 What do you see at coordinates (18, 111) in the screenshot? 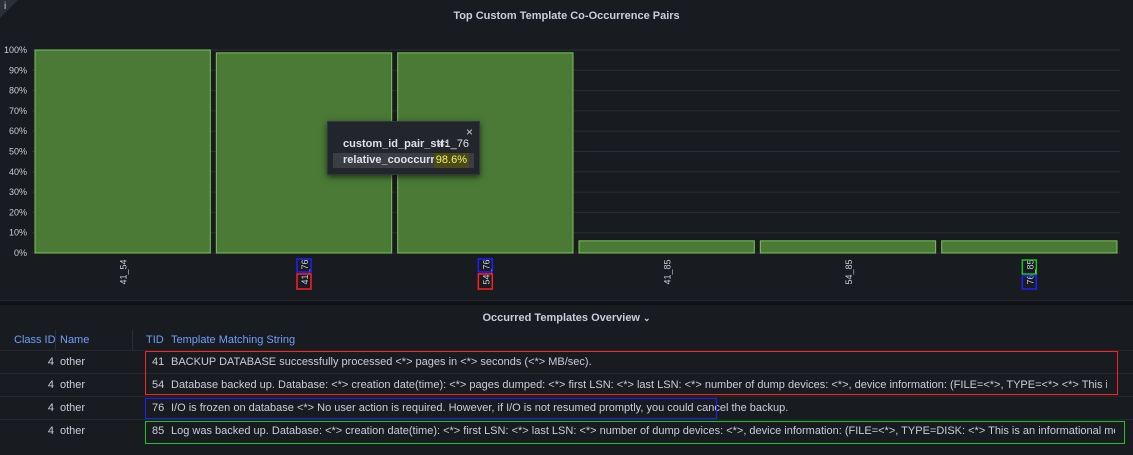
I see `y-tick-label: 70%` at bounding box center [18, 111].